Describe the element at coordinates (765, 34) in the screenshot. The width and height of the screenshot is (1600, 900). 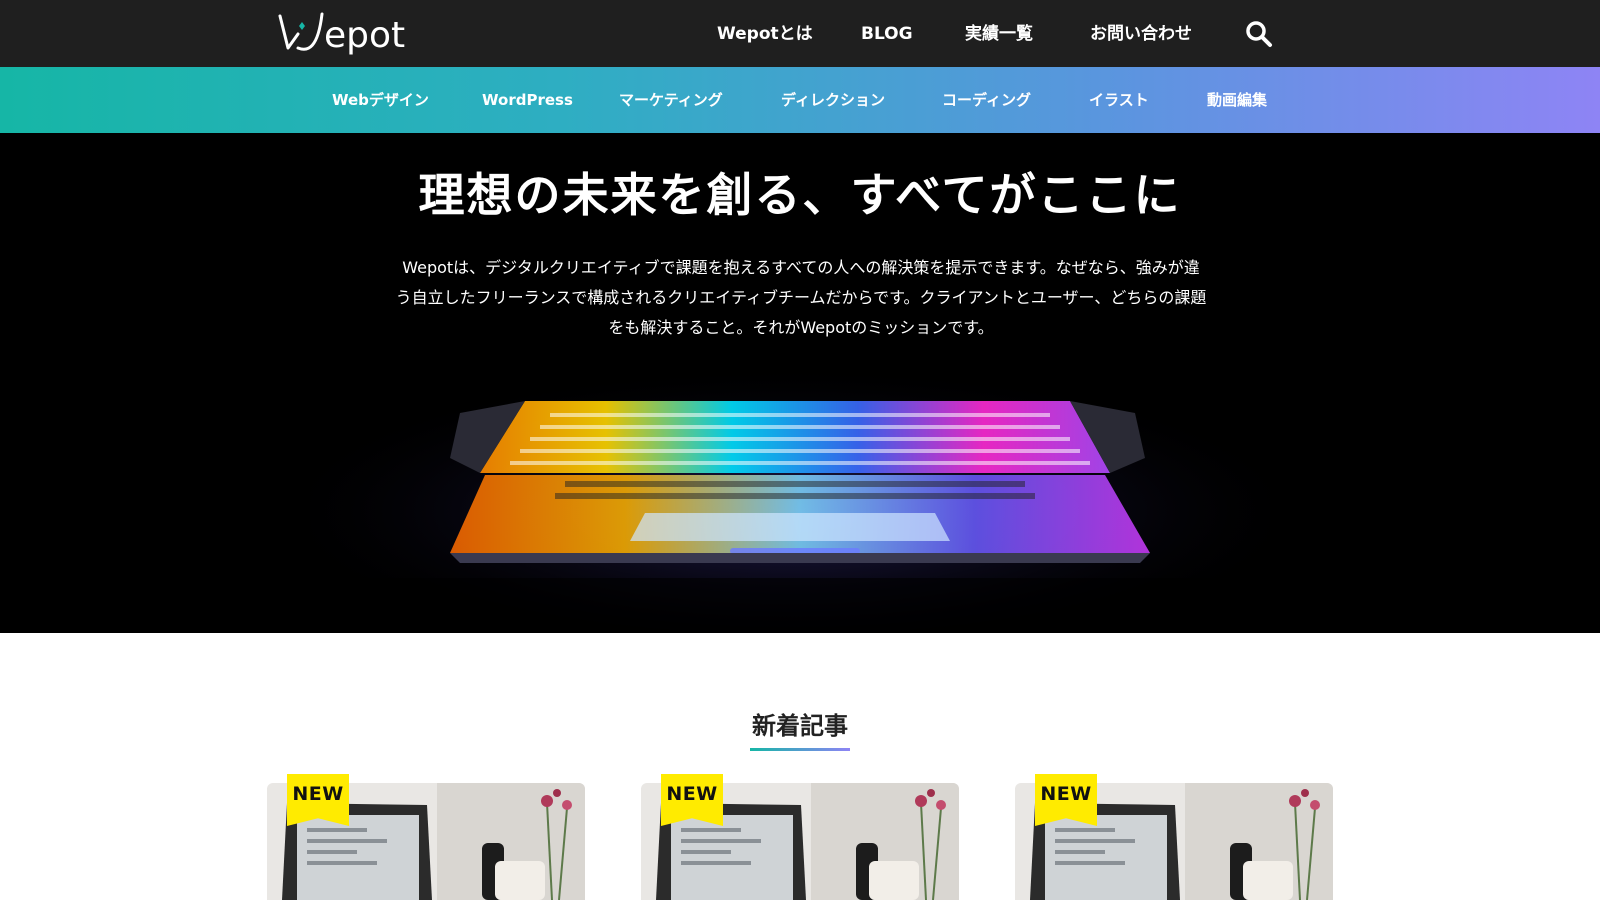
I see `nav-about: Wepotとは` at that location.